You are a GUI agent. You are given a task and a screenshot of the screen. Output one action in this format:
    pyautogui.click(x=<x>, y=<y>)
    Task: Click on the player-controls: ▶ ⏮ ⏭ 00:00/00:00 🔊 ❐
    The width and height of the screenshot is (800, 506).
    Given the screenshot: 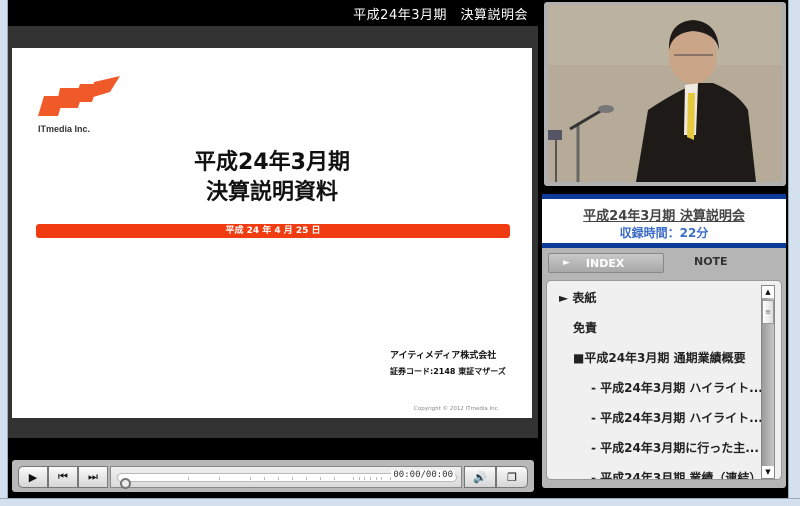 What is the action you would take?
    pyautogui.click(x=273, y=476)
    